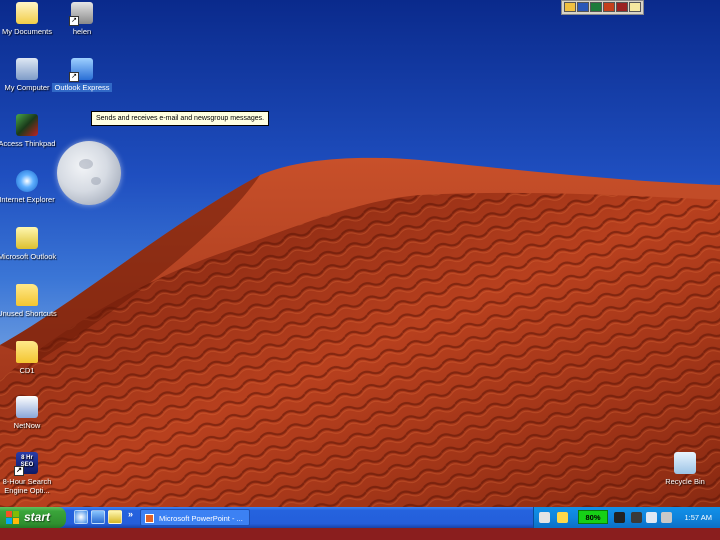  I want to click on desktop-icon-my-computer: My Computer, so click(28, 75).